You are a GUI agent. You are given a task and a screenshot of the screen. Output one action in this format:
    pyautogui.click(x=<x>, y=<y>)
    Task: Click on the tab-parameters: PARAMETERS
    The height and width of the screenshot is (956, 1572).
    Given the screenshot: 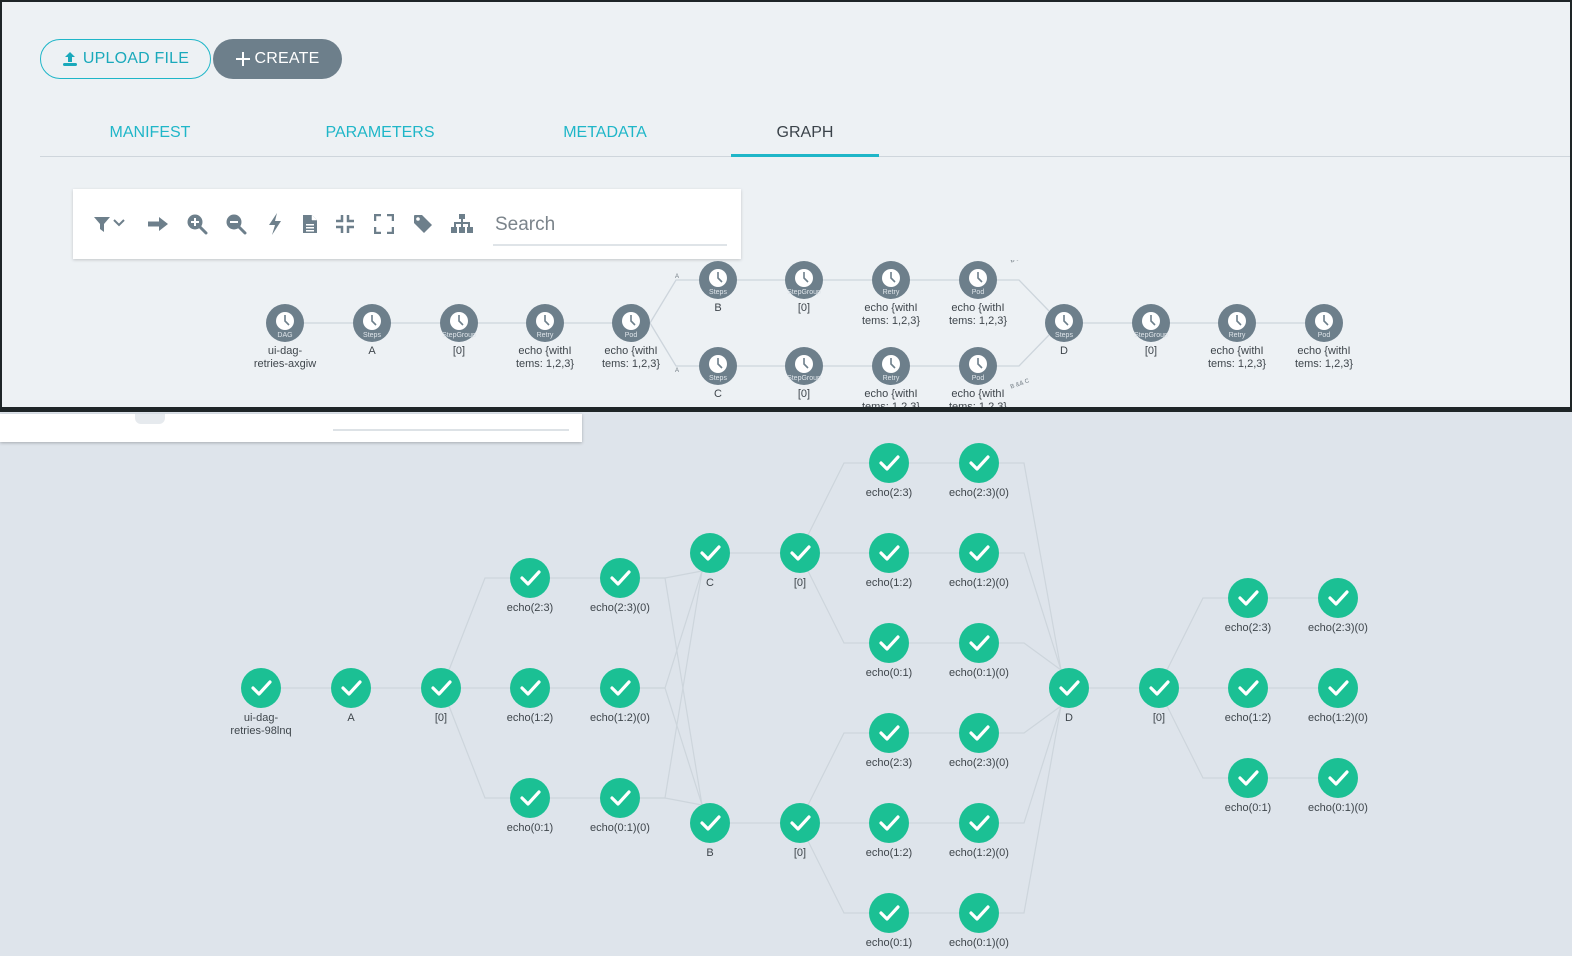 What is the action you would take?
    pyautogui.click(x=380, y=133)
    